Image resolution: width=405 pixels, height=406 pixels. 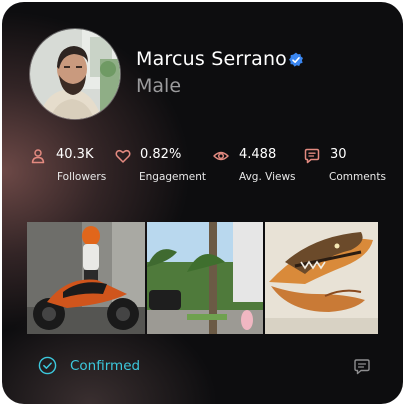 What do you see at coordinates (159, 86) in the screenshot?
I see `profile-gender: Male` at bounding box center [159, 86].